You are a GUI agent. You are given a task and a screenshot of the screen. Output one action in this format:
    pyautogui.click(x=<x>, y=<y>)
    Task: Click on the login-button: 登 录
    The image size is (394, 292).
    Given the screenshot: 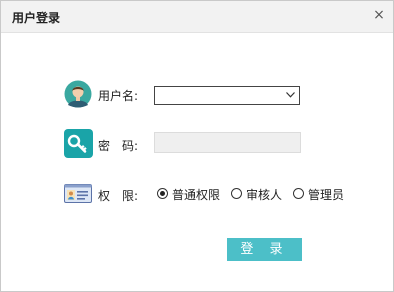 What is the action you would take?
    pyautogui.click(x=264, y=249)
    